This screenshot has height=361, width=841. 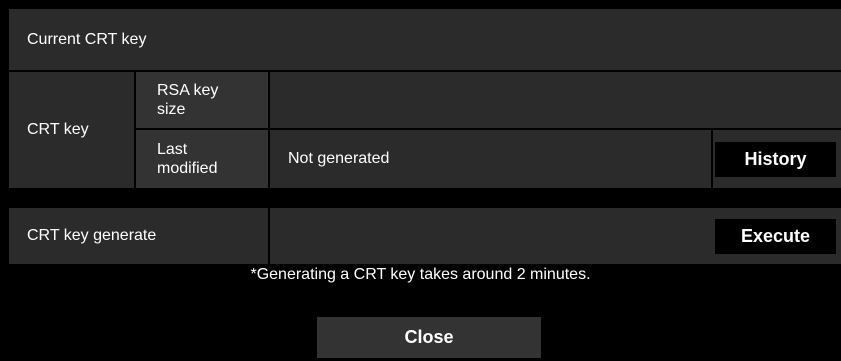 I want to click on crt-key-generate-label: CRT key generate, so click(x=92, y=235).